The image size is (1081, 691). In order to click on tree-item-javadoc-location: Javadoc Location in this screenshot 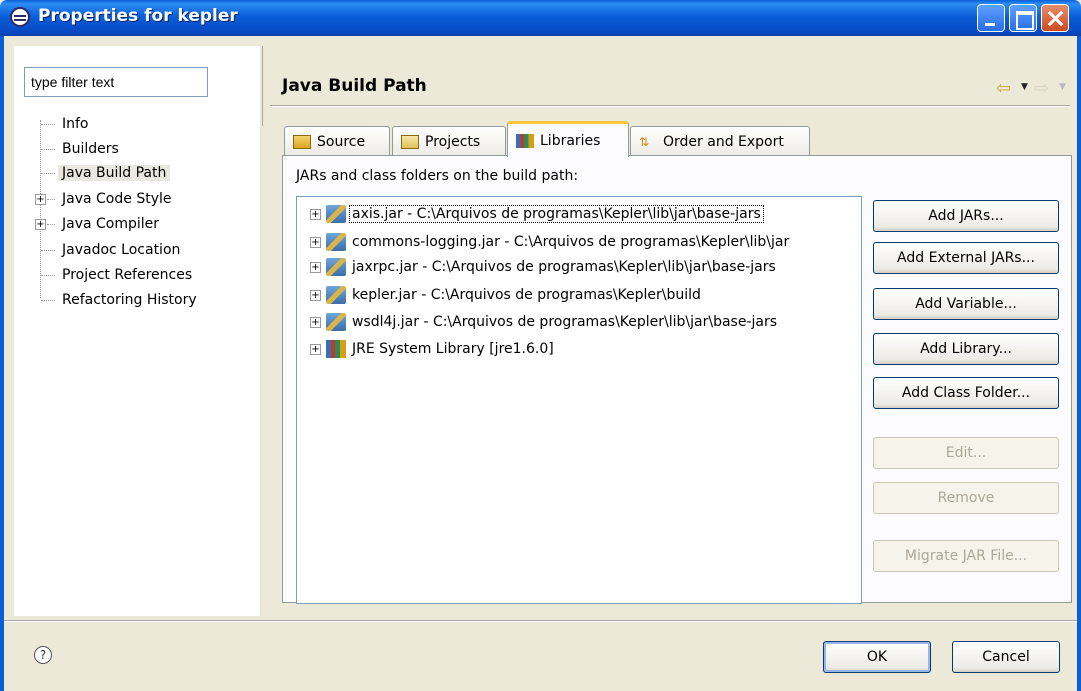, I will do `click(121, 250)`.